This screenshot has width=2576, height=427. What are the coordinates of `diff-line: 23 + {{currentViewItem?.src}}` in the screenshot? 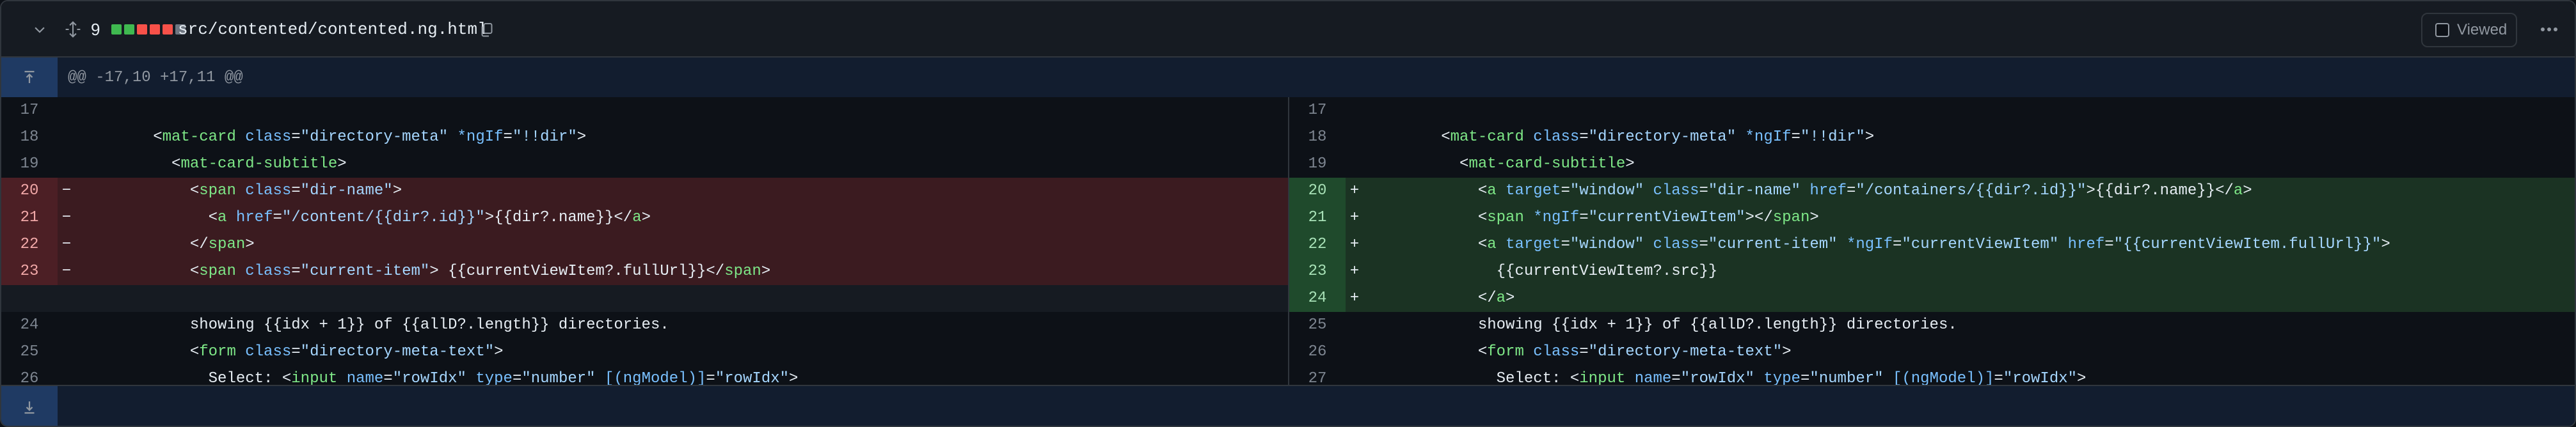 It's located at (1932, 271).